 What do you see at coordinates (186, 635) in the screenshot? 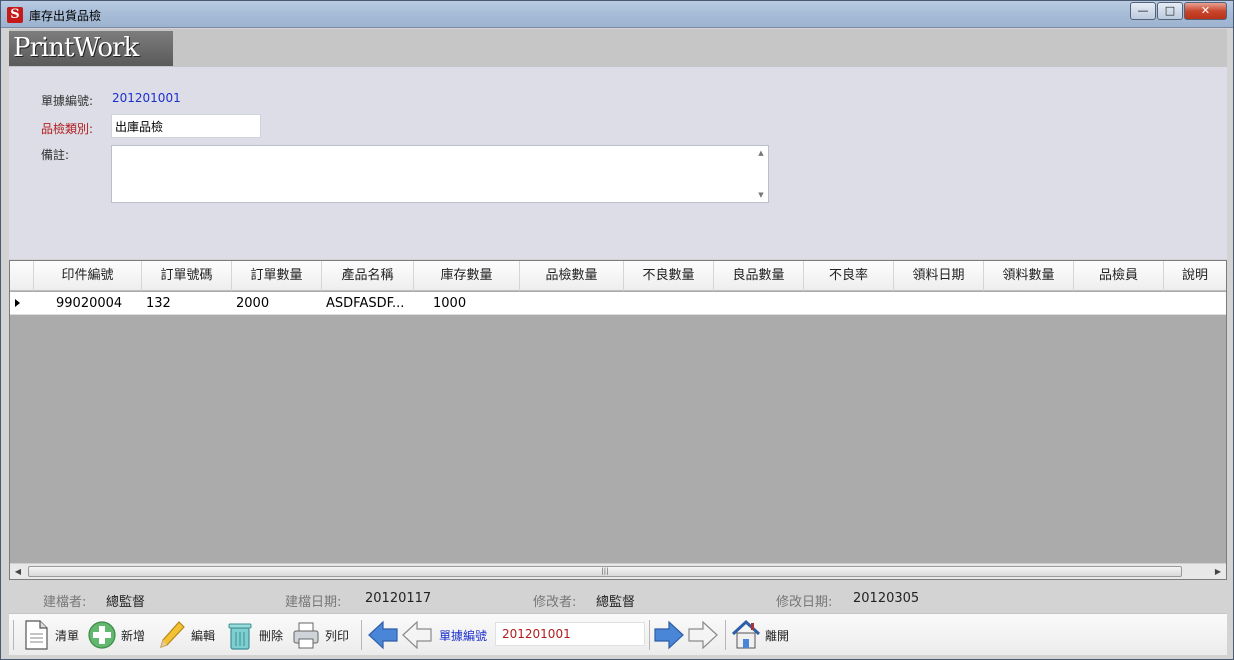
I see `edit-button: 編輯` at bounding box center [186, 635].